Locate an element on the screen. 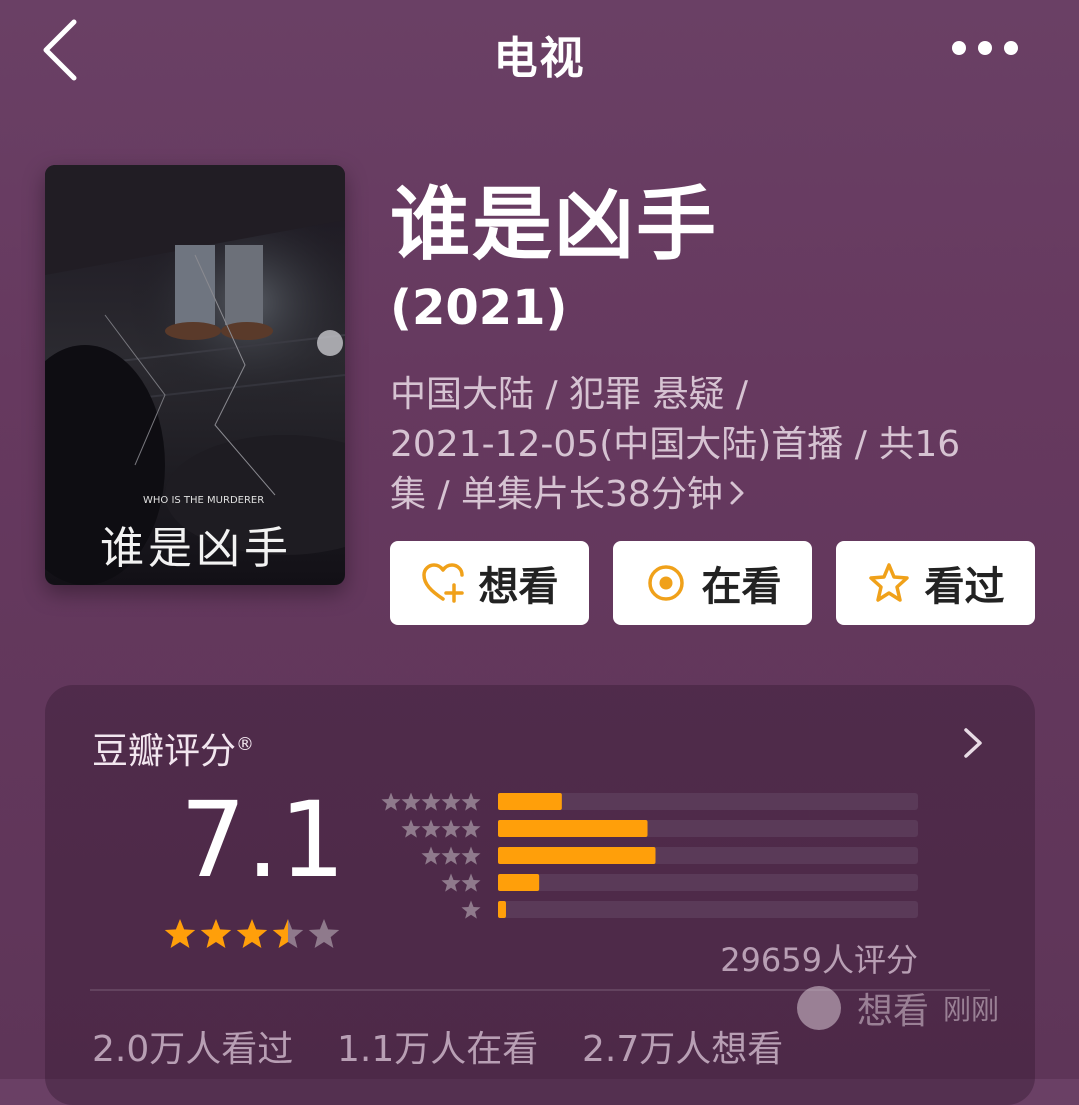  movie-year: (2021) is located at coordinates (479, 308).